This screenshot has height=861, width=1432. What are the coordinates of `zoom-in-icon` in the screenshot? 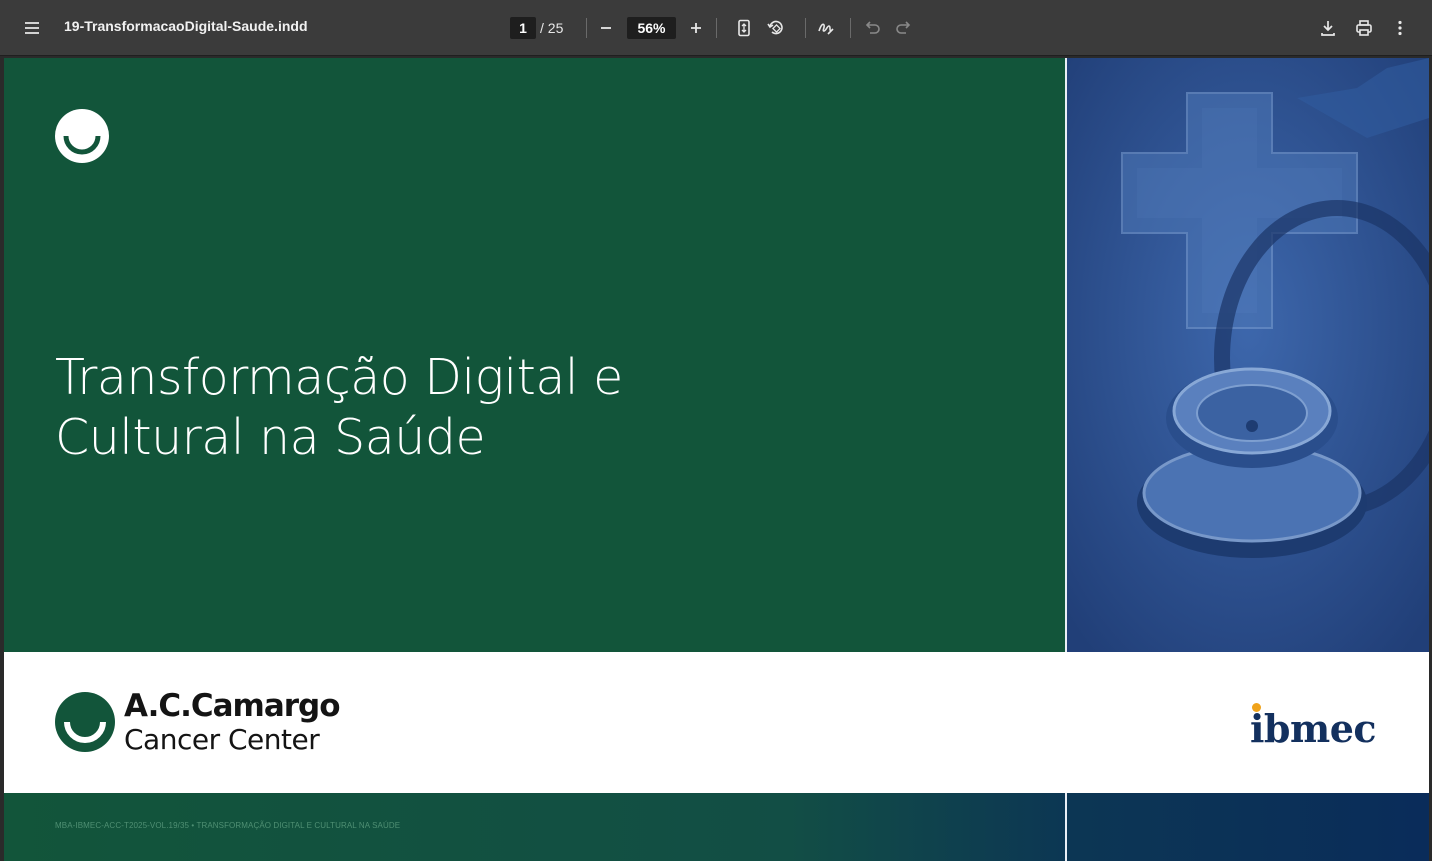 It's located at (696, 28).